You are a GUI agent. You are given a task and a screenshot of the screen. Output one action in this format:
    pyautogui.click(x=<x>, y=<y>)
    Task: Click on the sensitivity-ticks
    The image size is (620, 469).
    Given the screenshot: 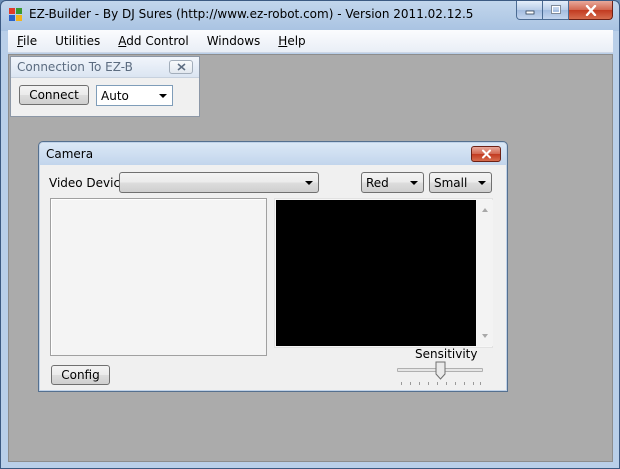 What is the action you would take?
    pyautogui.click(x=441, y=383)
    